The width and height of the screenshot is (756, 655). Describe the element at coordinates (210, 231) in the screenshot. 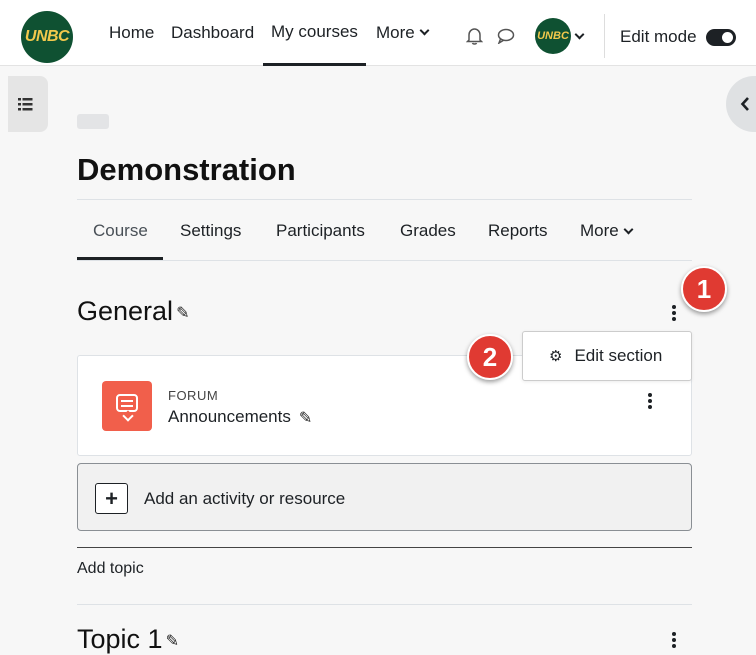

I see `tab-settings: Settings` at that location.